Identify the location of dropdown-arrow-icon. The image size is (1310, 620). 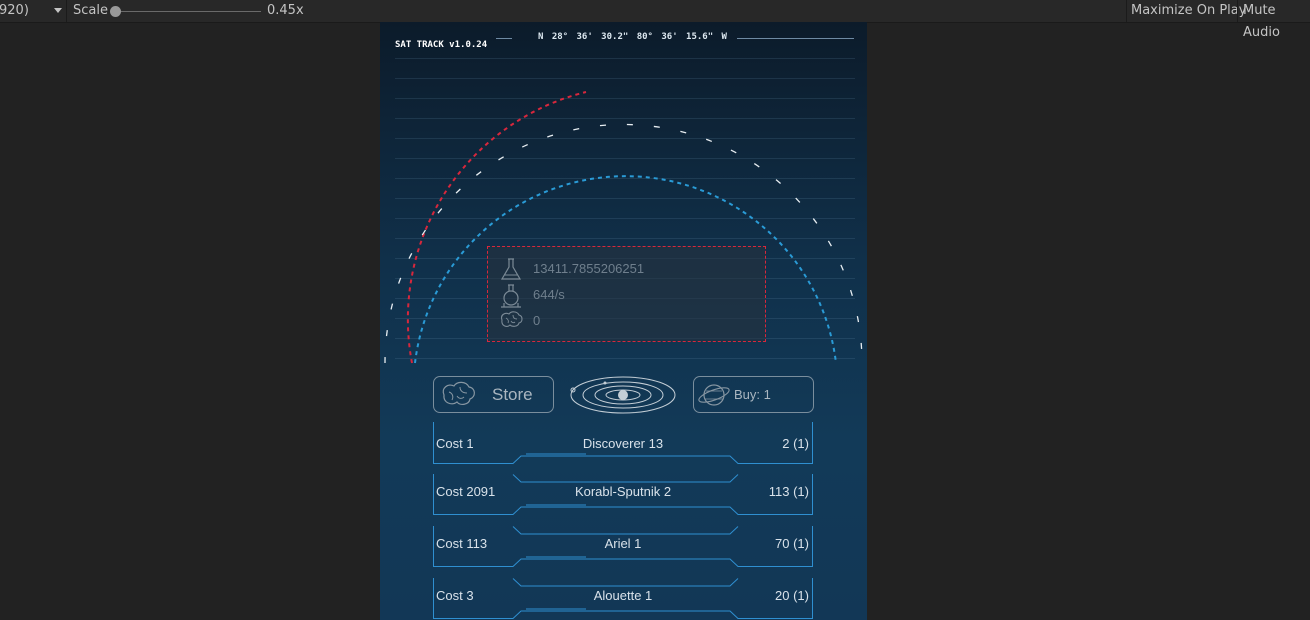
(58, 10).